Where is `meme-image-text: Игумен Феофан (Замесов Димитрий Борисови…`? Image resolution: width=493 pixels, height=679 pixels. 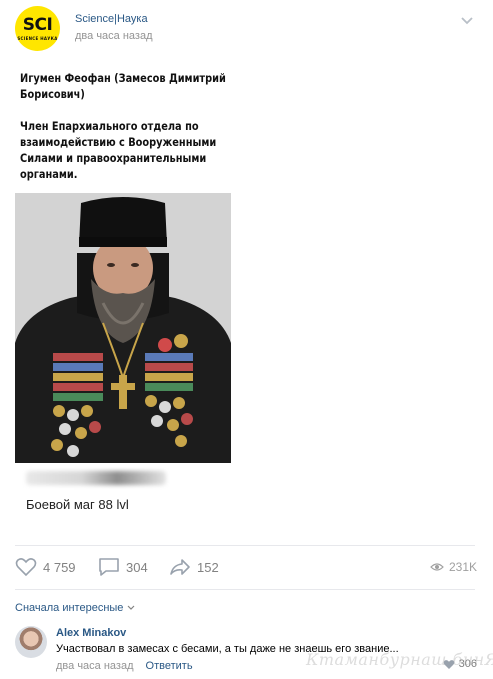 meme-image-text: Игумен Феофан (Замесов Димитрий Борисови… is located at coordinates (123, 134).